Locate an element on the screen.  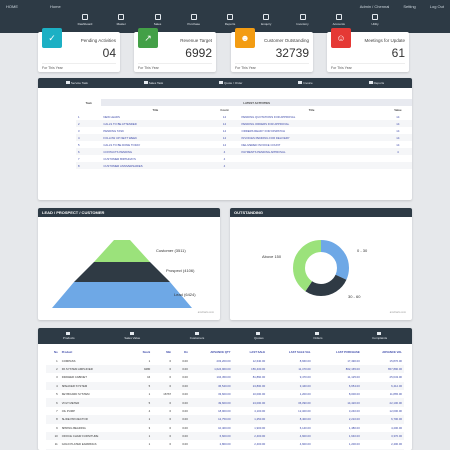
user-name: Admin / Chennai is located at coordinates (375, 6).